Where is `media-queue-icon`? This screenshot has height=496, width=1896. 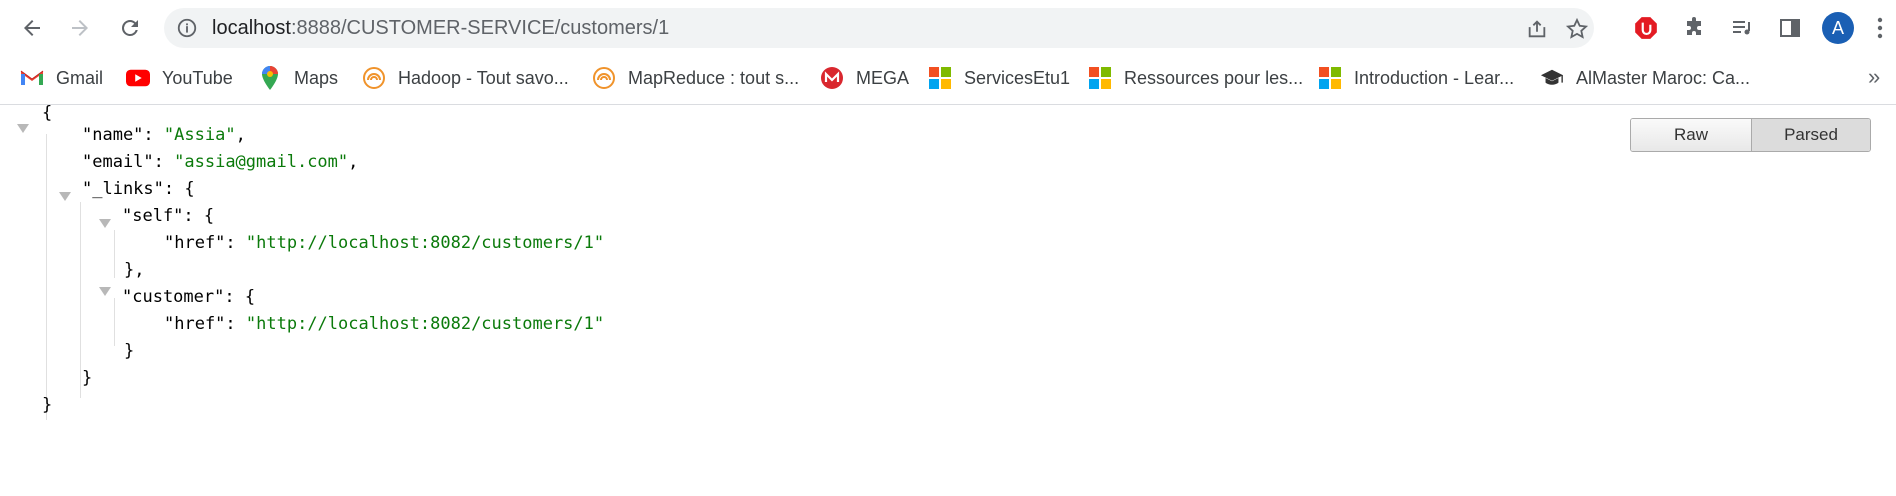
media-queue-icon is located at coordinates (1742, 28).